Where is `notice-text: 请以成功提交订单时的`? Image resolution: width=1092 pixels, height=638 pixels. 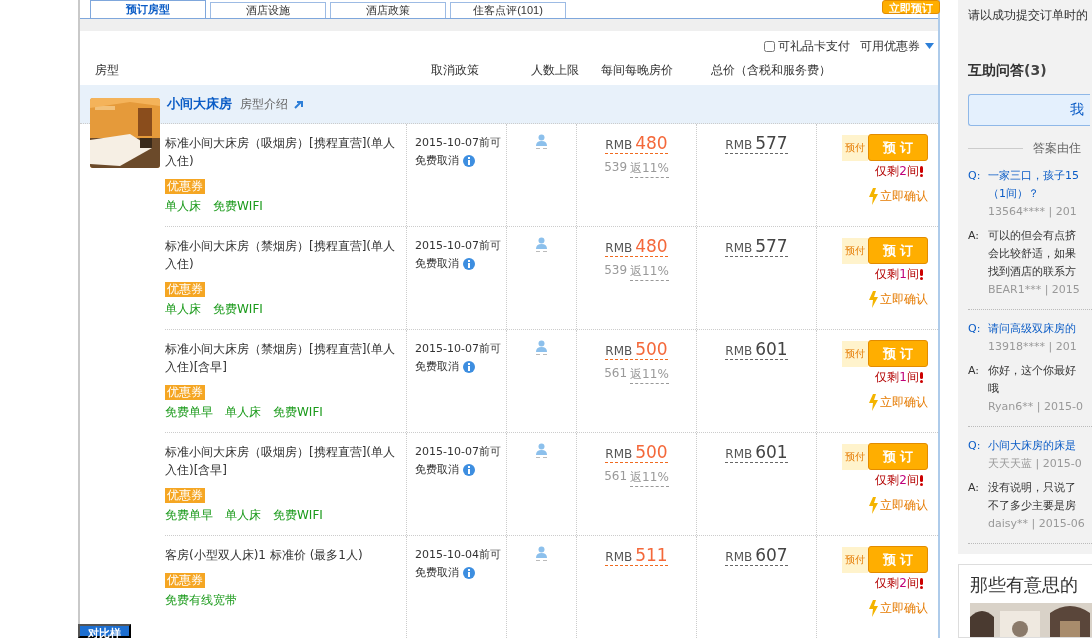 notice-text: 请以成功提交订单时的 is located at coordinates (1028, 15).